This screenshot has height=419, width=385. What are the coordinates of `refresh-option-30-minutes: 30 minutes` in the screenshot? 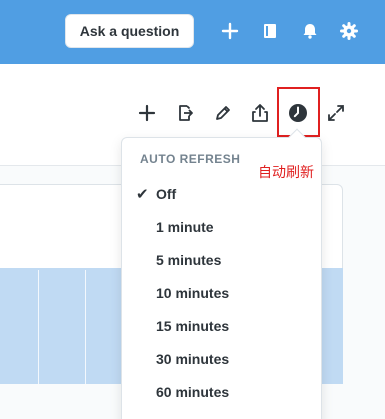 It's located at (221, 359).